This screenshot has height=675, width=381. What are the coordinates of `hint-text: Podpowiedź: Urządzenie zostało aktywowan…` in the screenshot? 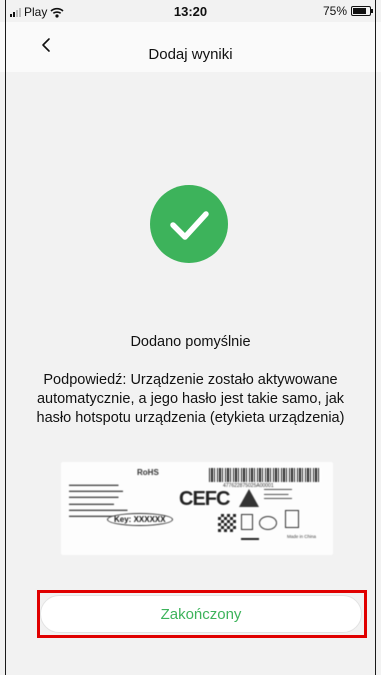 It's located at (190, 399).